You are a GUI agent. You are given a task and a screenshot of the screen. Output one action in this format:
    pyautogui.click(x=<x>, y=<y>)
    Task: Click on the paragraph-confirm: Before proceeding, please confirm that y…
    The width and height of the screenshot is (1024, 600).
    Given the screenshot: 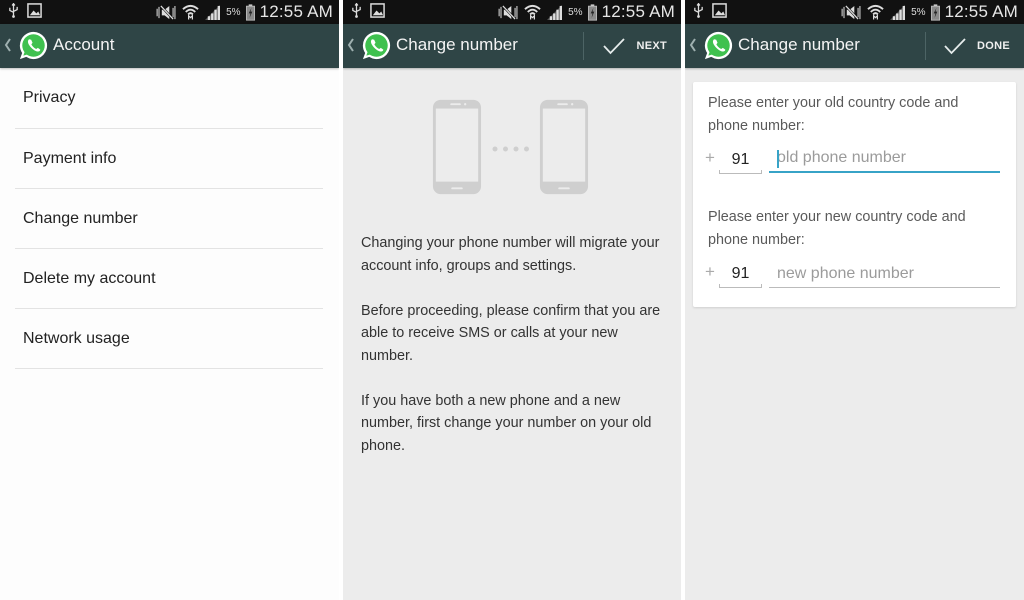 What is the action you would take?
    pyautogui.click(x=511, y=333)
    